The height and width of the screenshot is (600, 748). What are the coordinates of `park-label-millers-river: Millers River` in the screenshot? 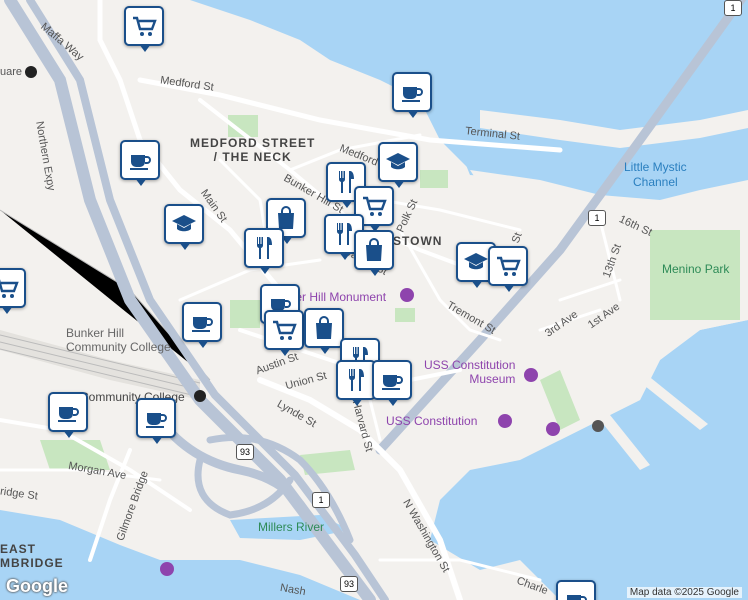 It's located at (291, 527).